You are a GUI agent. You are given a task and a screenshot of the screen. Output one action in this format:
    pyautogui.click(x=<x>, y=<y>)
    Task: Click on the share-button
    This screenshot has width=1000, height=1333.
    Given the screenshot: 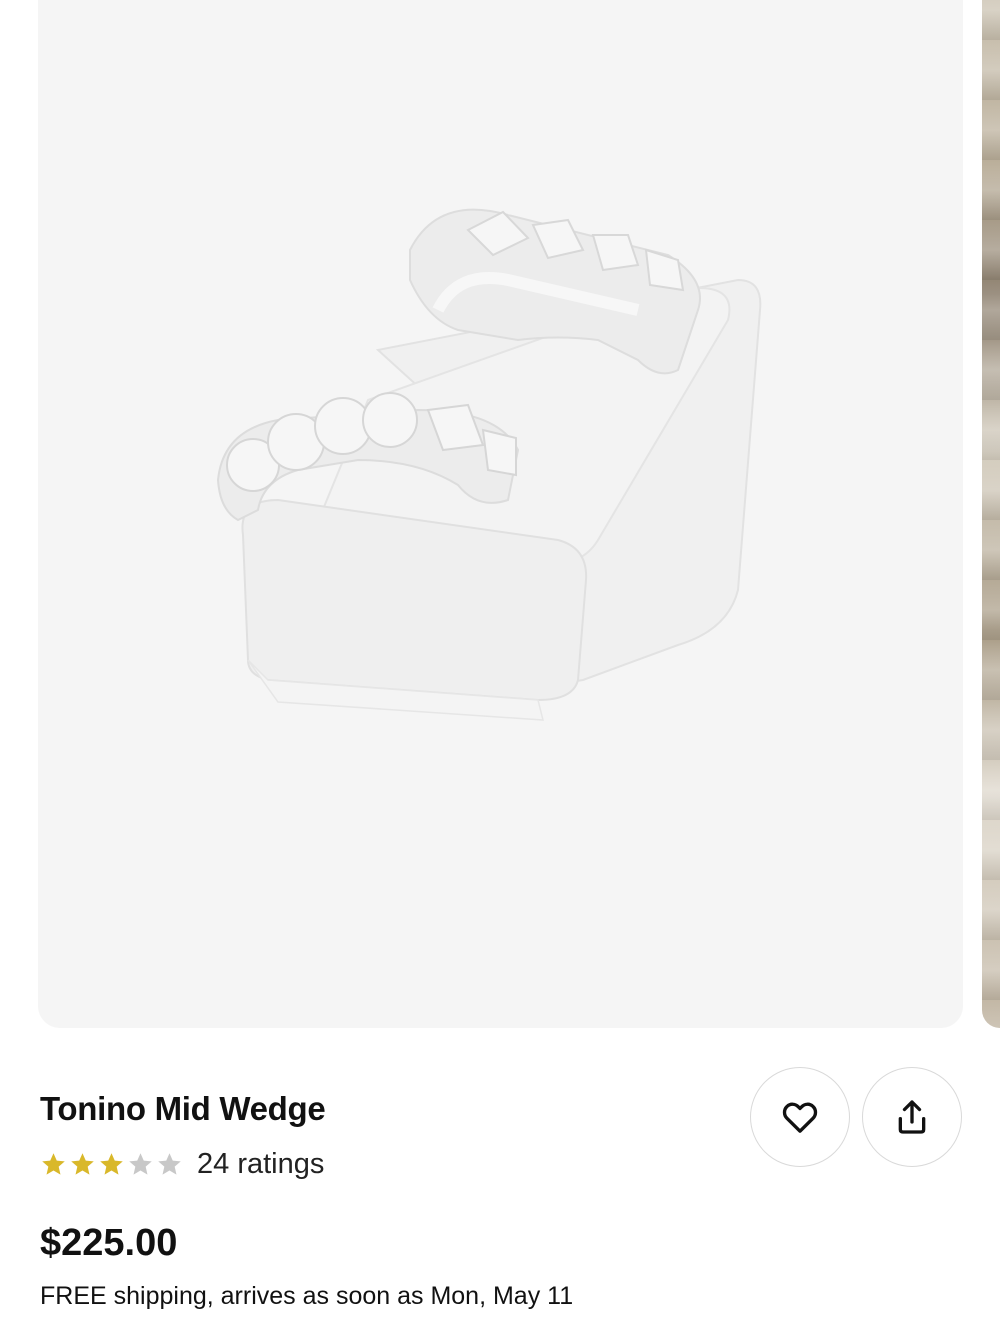 What is the action you would take?
    pyautogui.click(x=912, y=1117)
    